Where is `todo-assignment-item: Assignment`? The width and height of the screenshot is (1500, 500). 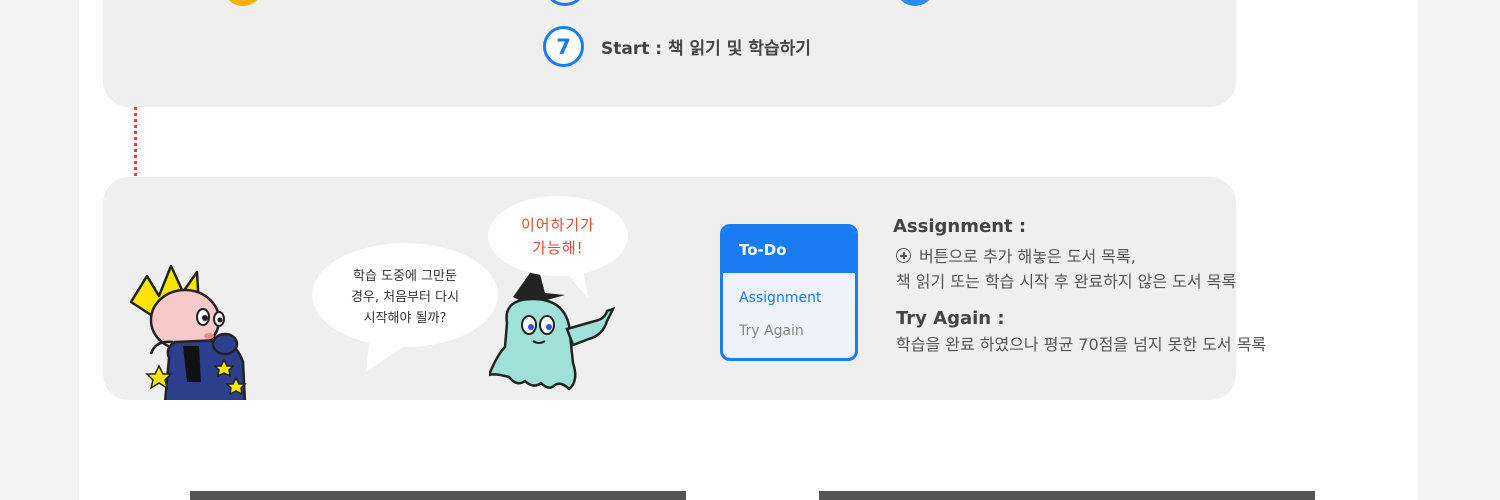
todo-assignment-item: Assignment is located at coordinates (789, 298).